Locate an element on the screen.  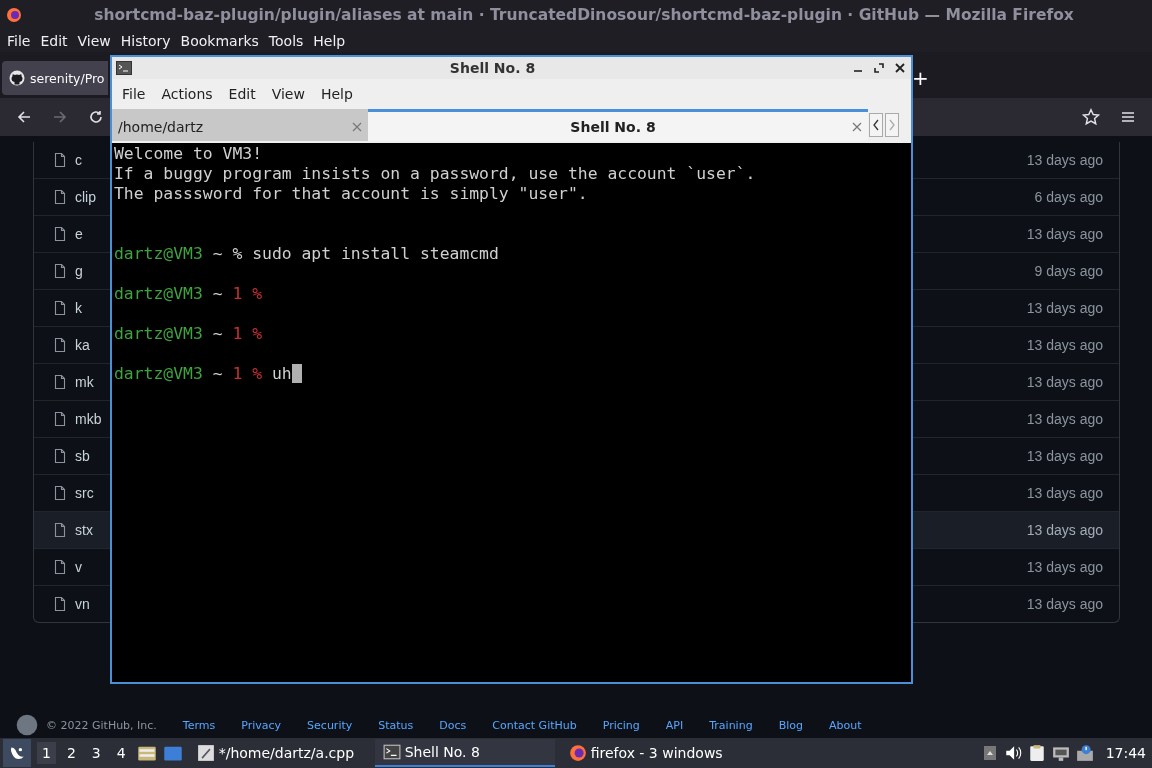
workspace-button: 3 is located at coordinates (96, 753).